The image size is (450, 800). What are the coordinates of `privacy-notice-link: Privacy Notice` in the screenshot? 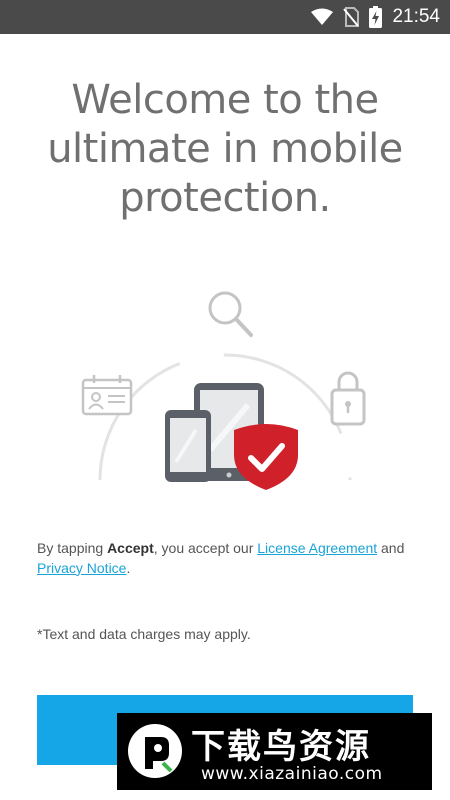 It's located at (81, 568).